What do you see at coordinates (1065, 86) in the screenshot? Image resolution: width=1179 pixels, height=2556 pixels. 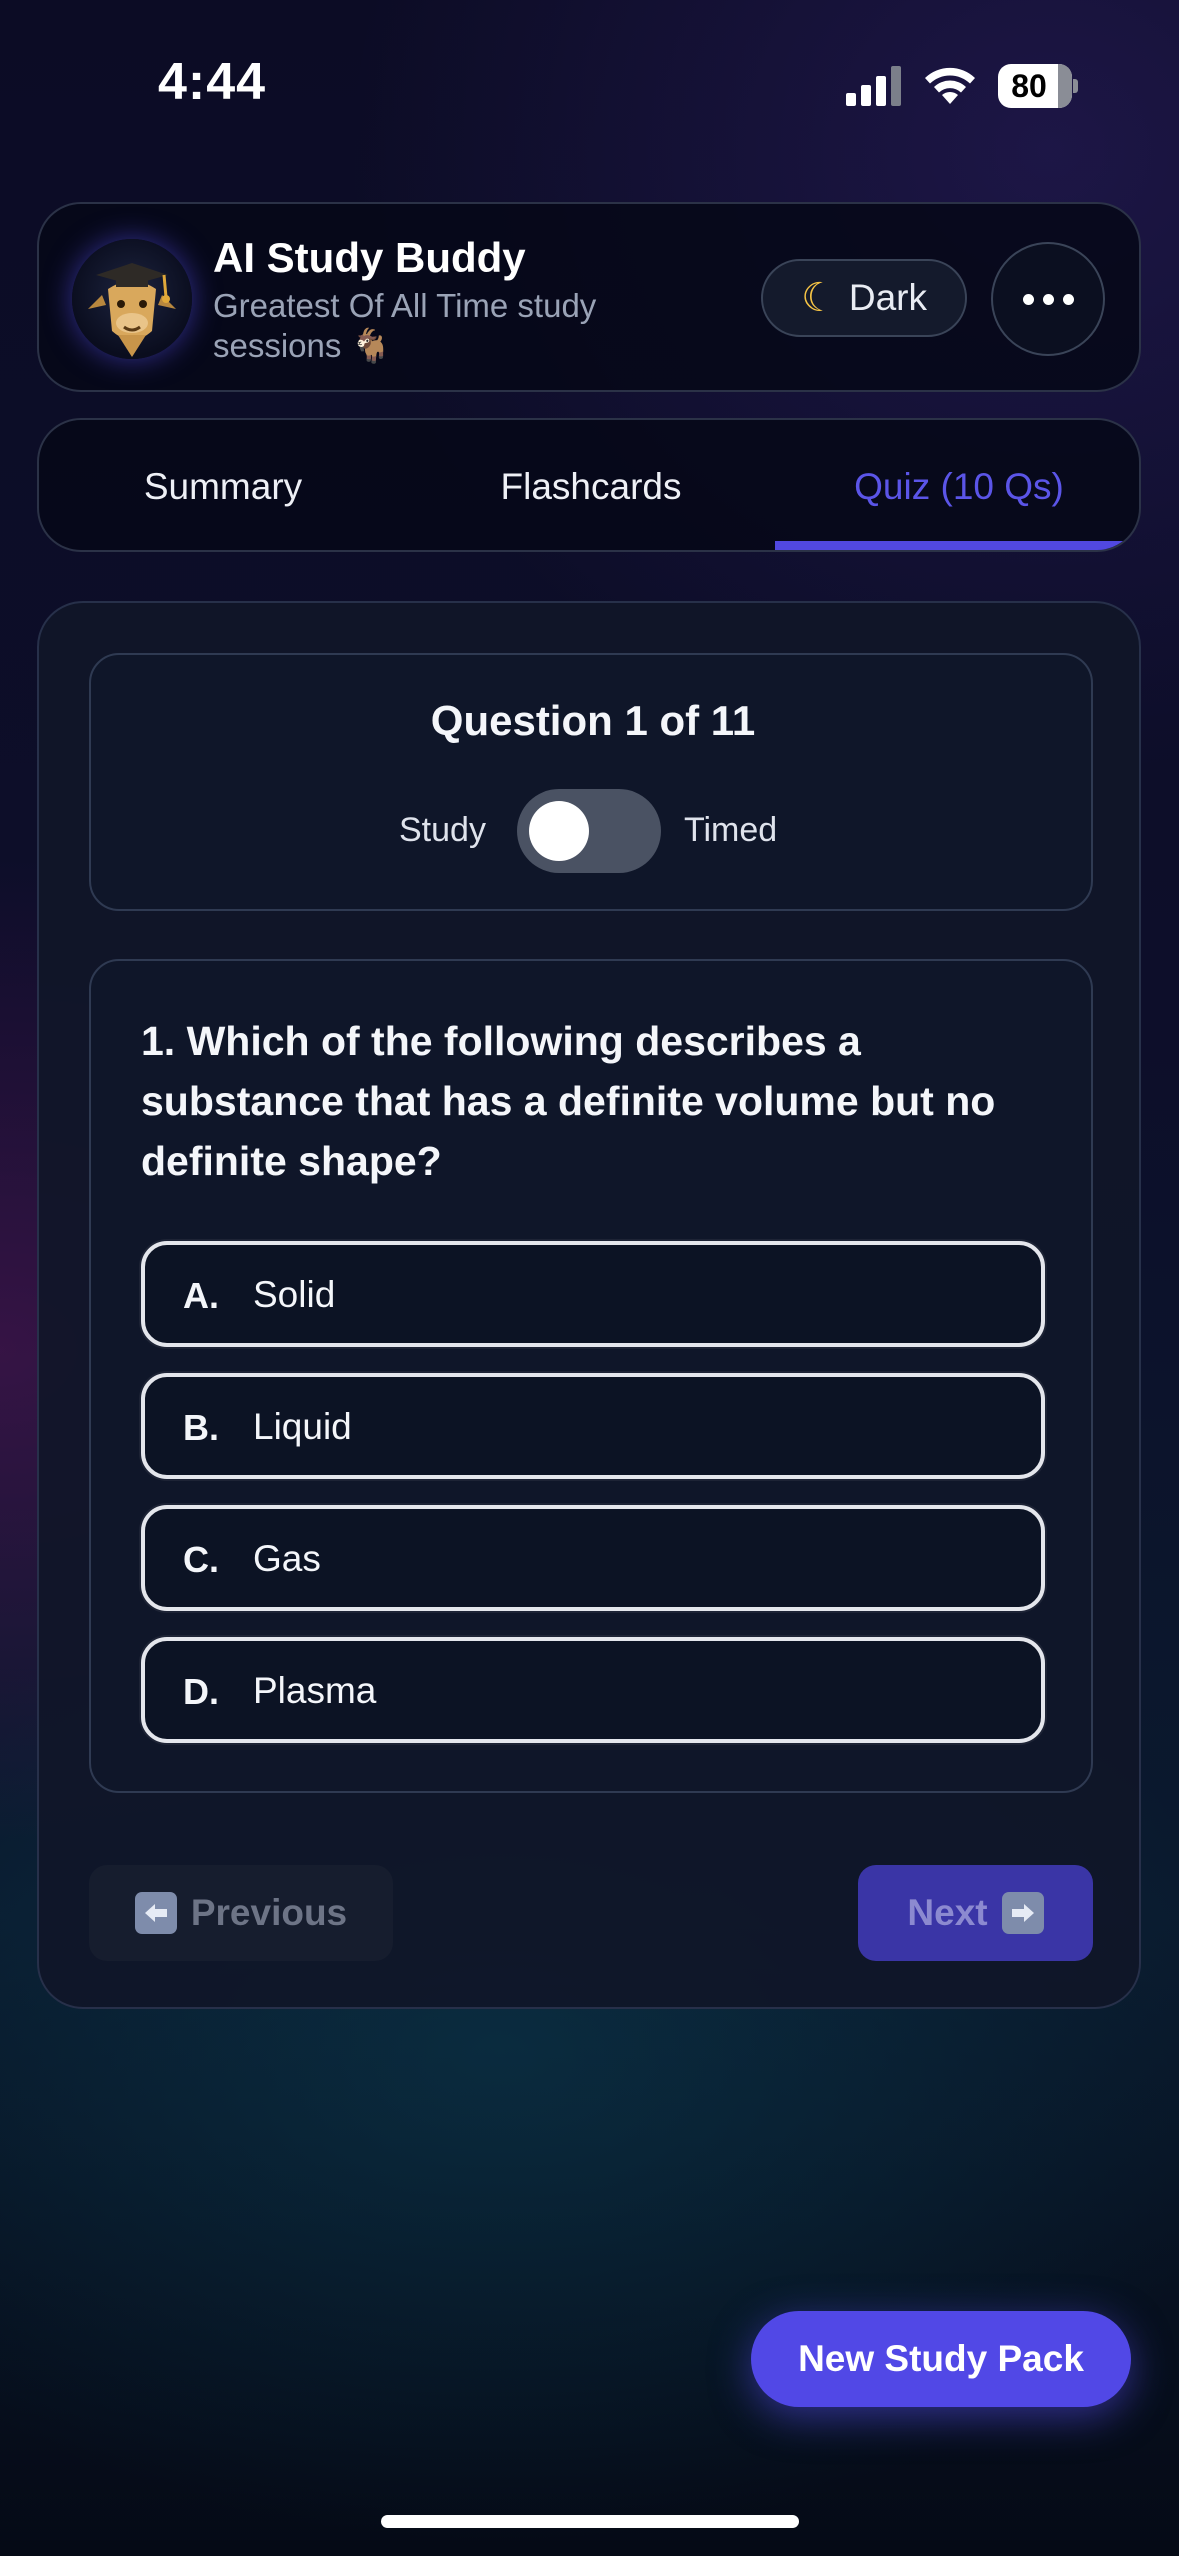 I see `battery-empty-portion` at bounding box center [1065, 86].